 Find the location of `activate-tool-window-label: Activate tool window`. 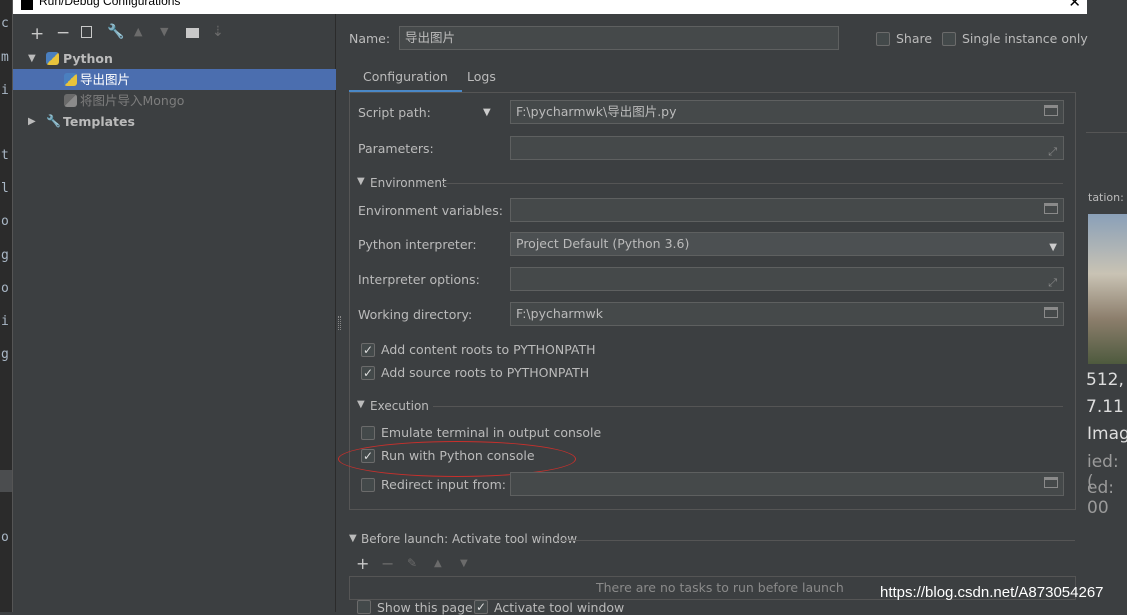

activate-tool-window-label: Activate tool window is located at coordinates (559, 607).